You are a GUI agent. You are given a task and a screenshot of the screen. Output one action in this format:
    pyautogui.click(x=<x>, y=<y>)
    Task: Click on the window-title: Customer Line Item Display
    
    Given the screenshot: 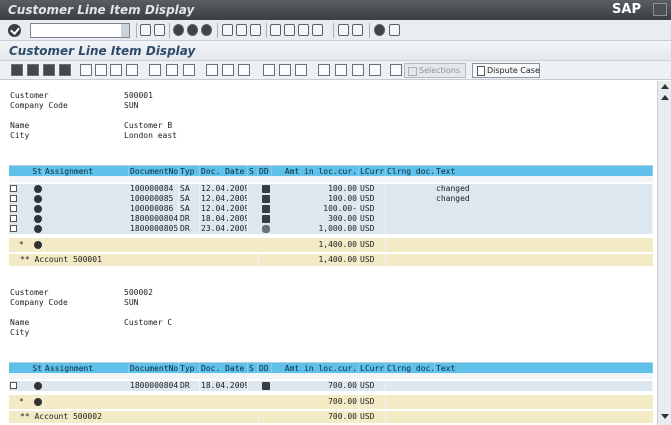 What is the action you would take?
    pyautogui.click(x=101, y=10)
    